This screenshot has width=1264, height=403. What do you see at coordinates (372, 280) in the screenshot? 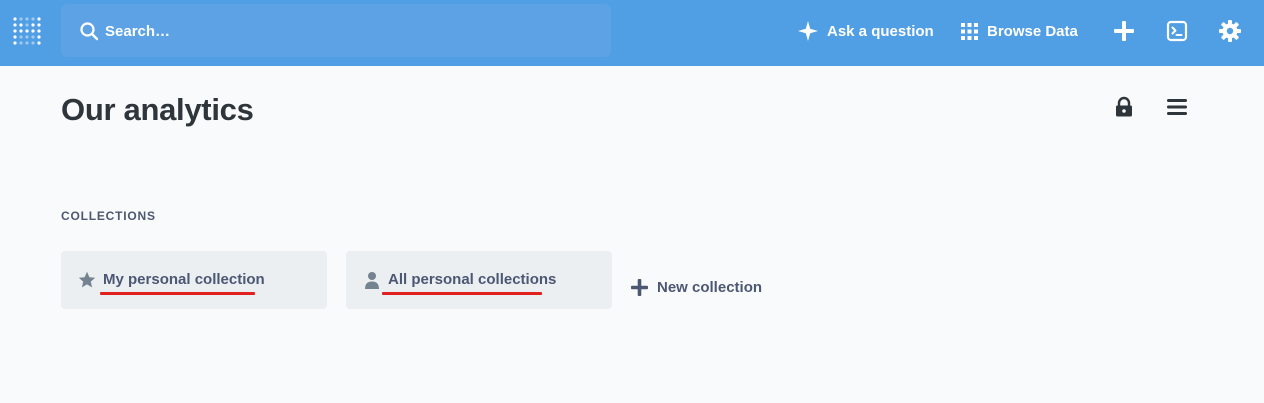
I see `person-icon` at bounding box center [372, 280].